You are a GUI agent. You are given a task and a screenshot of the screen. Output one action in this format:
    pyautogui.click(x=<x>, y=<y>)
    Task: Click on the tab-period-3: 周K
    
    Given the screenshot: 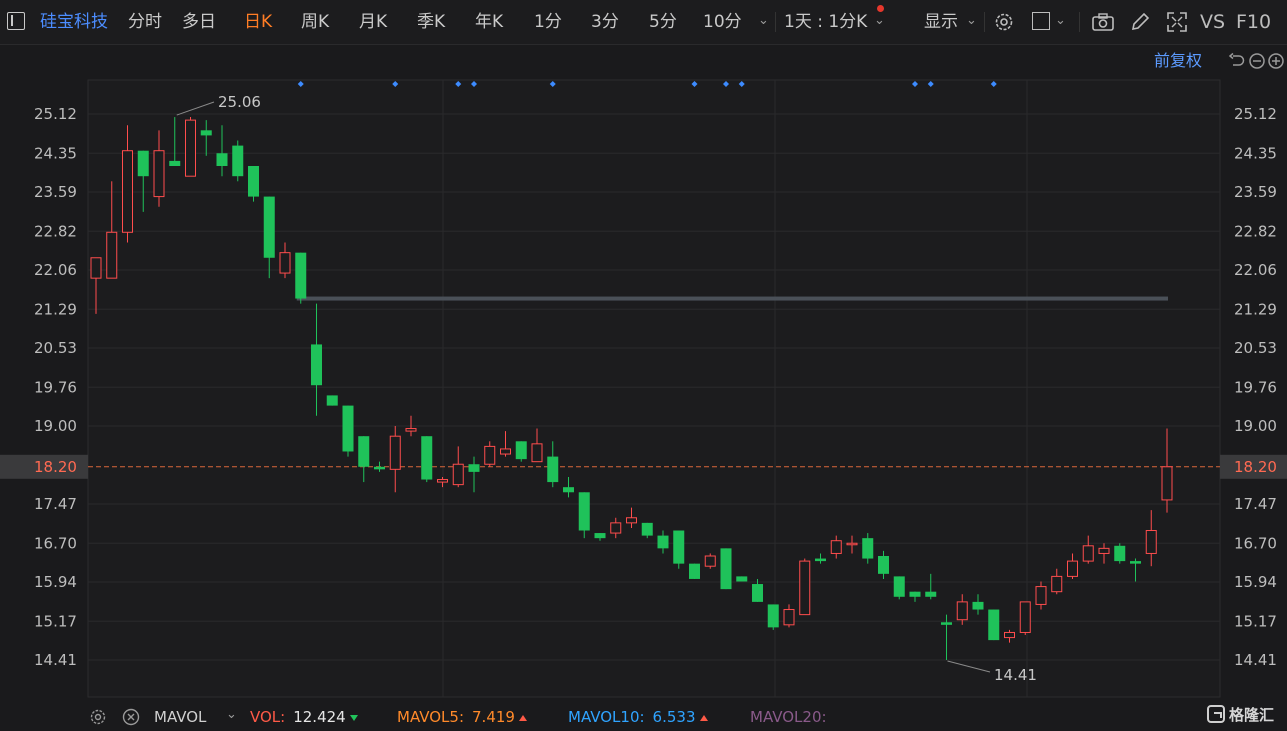 What is the action you would take?
    pyautogui.click(x=315, y=22)
    